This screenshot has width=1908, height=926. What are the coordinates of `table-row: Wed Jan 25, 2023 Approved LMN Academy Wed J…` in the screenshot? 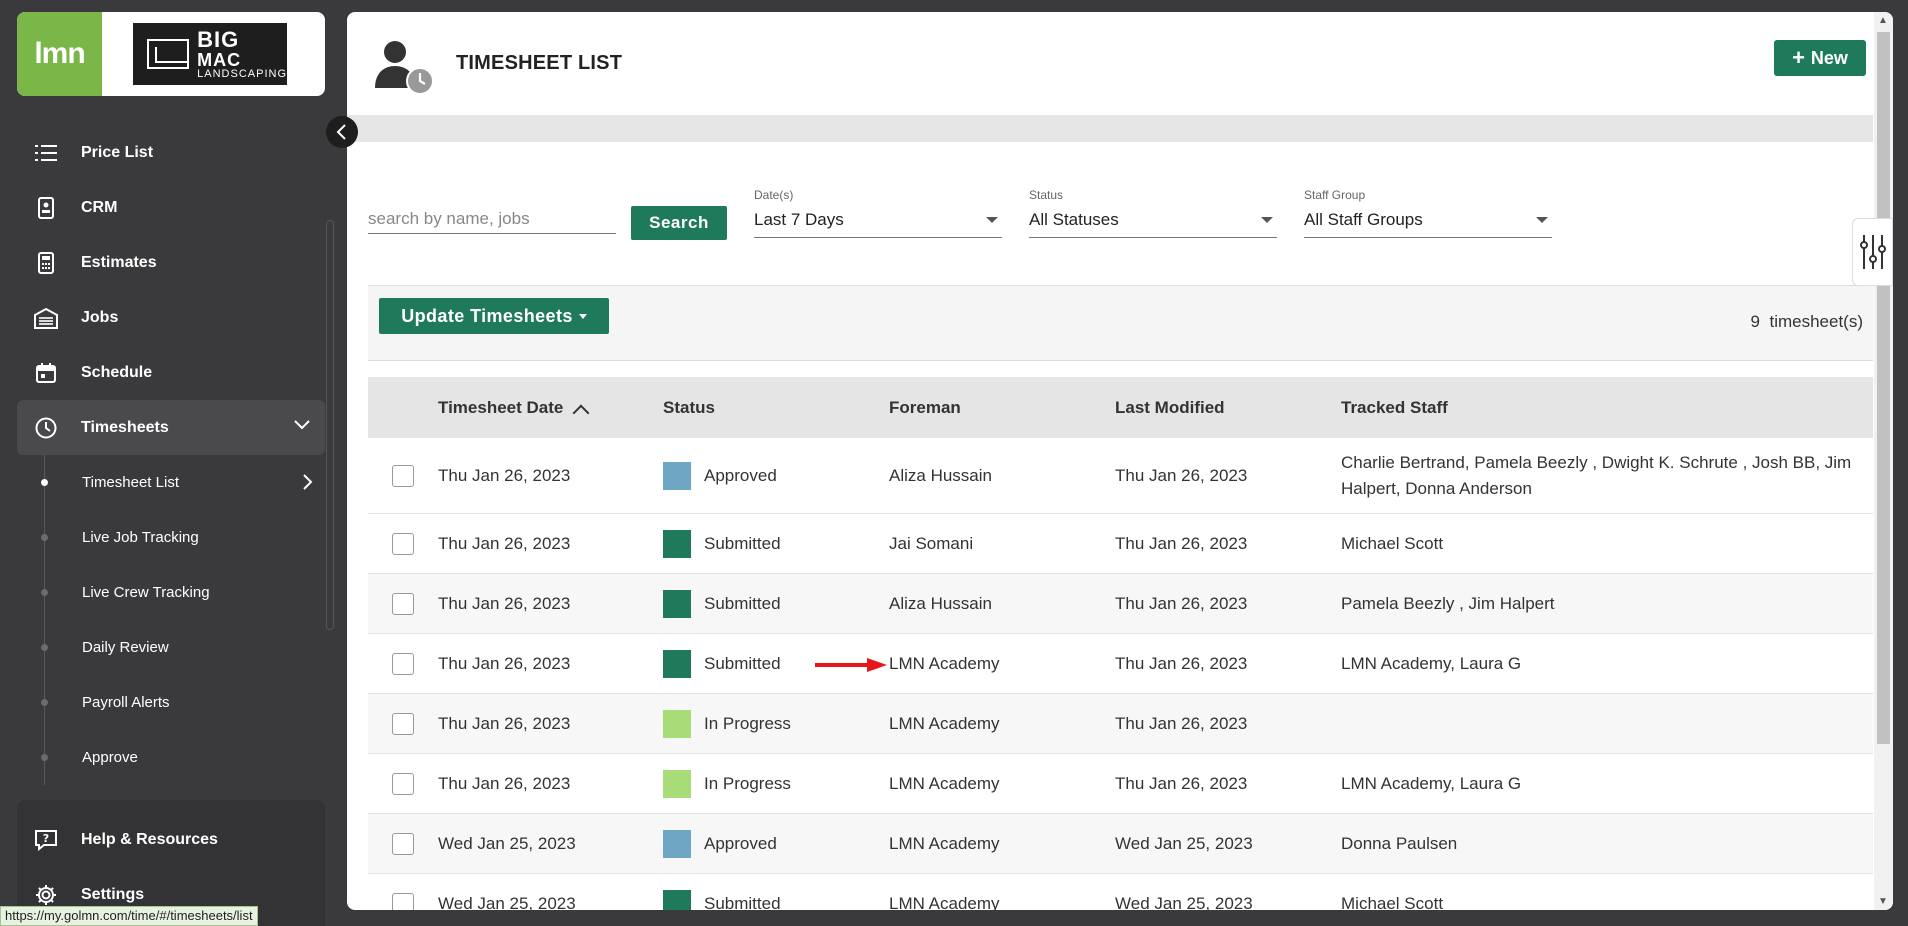 It's located at (1120, 844).